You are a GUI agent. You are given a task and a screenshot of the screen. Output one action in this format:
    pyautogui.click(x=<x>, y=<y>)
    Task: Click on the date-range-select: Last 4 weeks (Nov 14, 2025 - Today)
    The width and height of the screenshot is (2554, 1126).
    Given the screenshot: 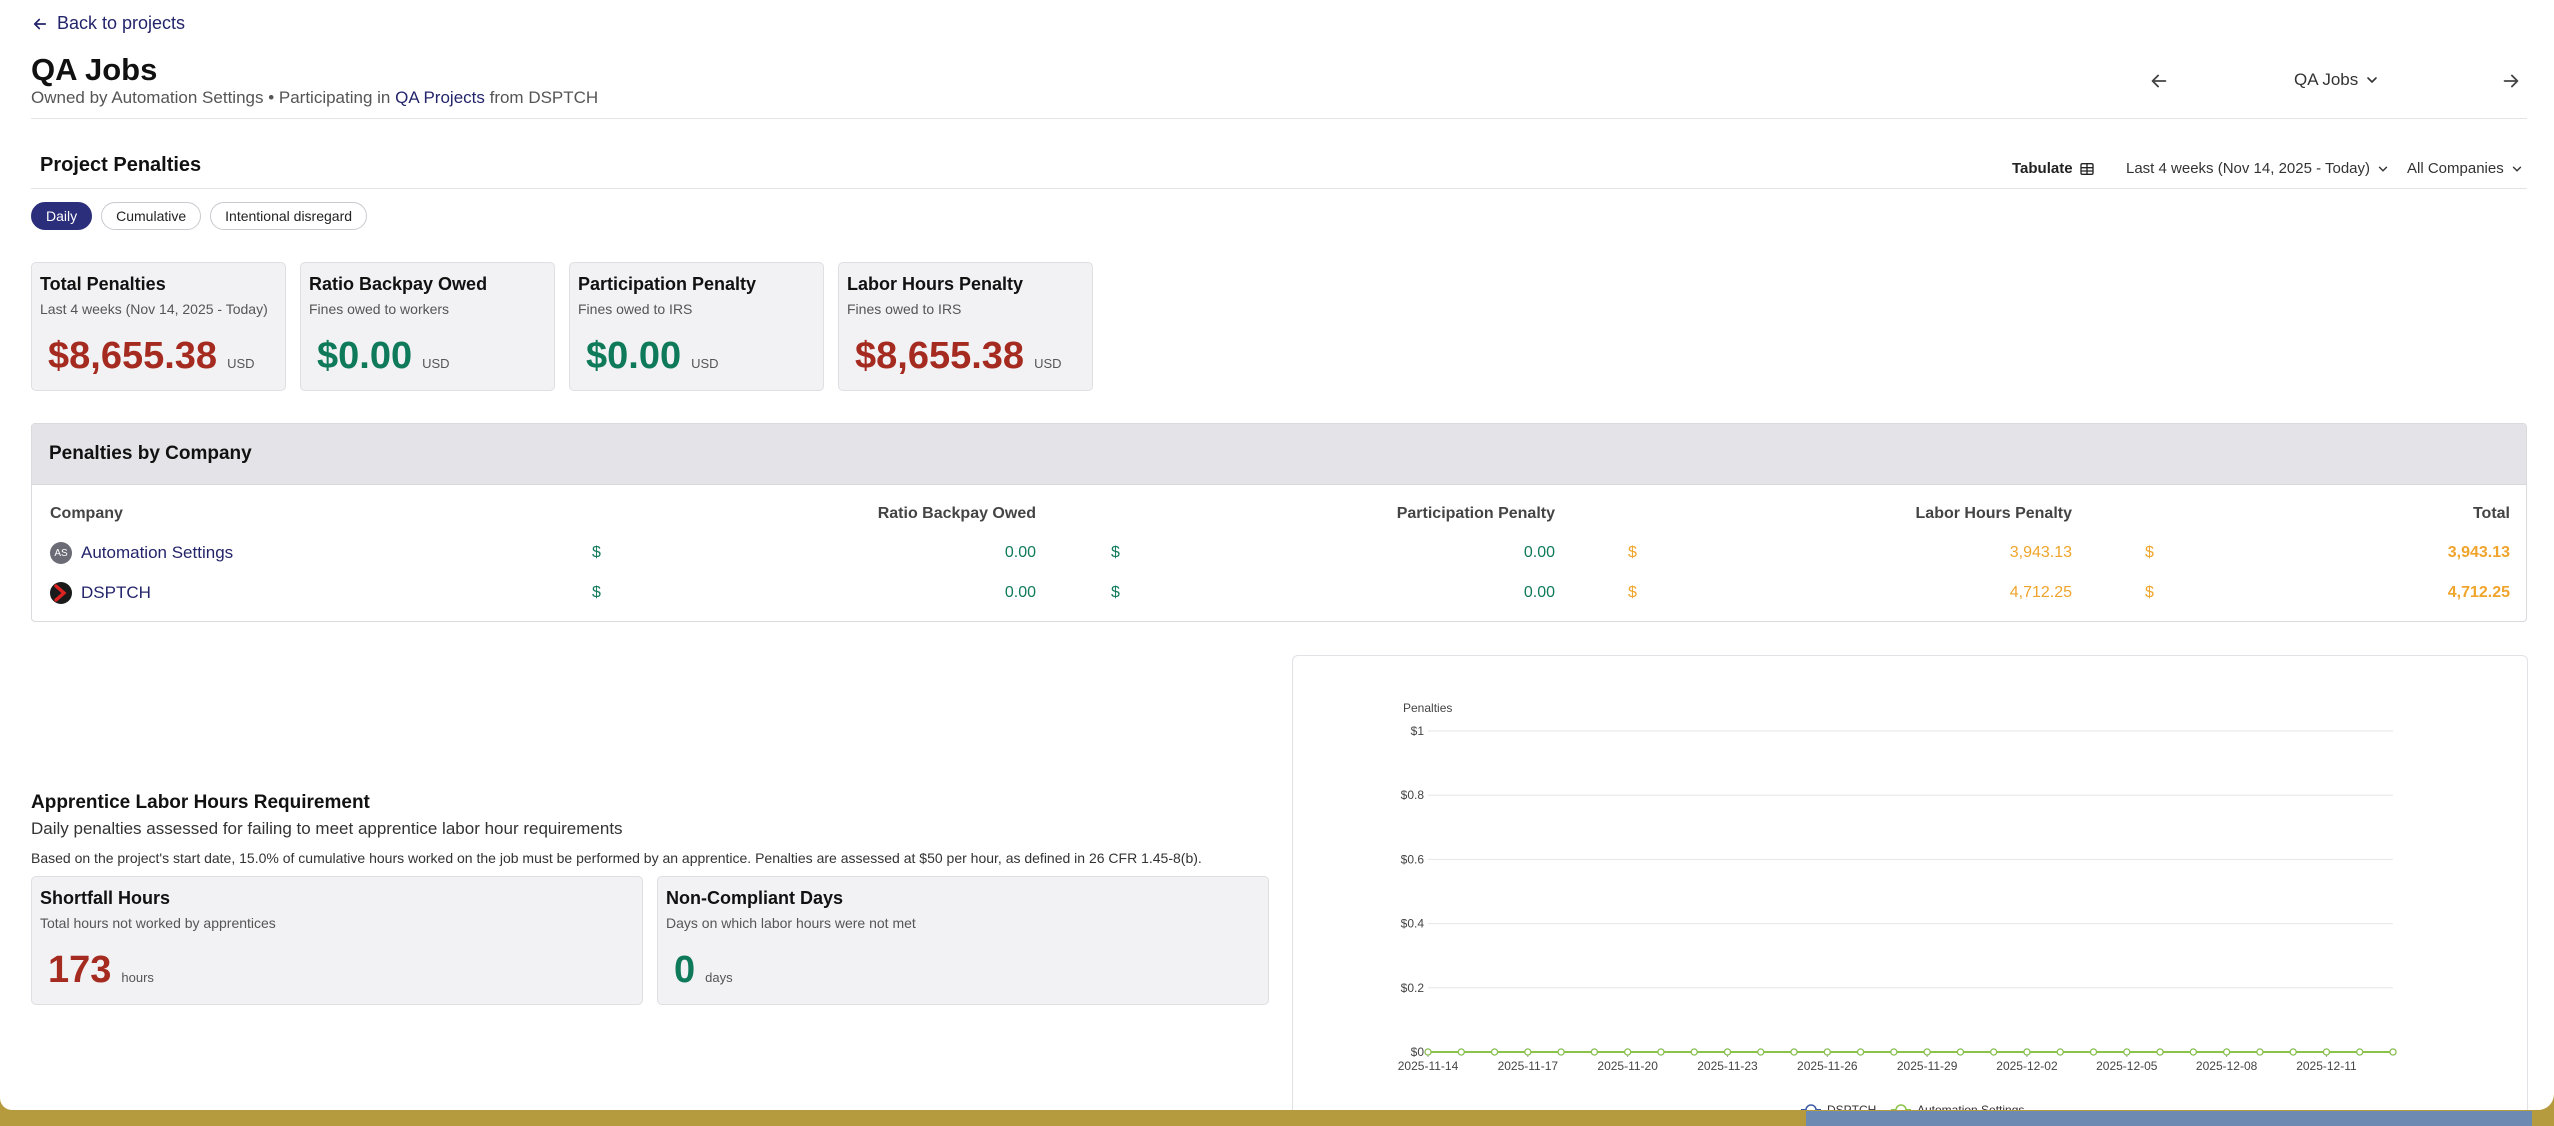 What is the action you would take?
    pyautogui.click(x=2258, y=168)
    